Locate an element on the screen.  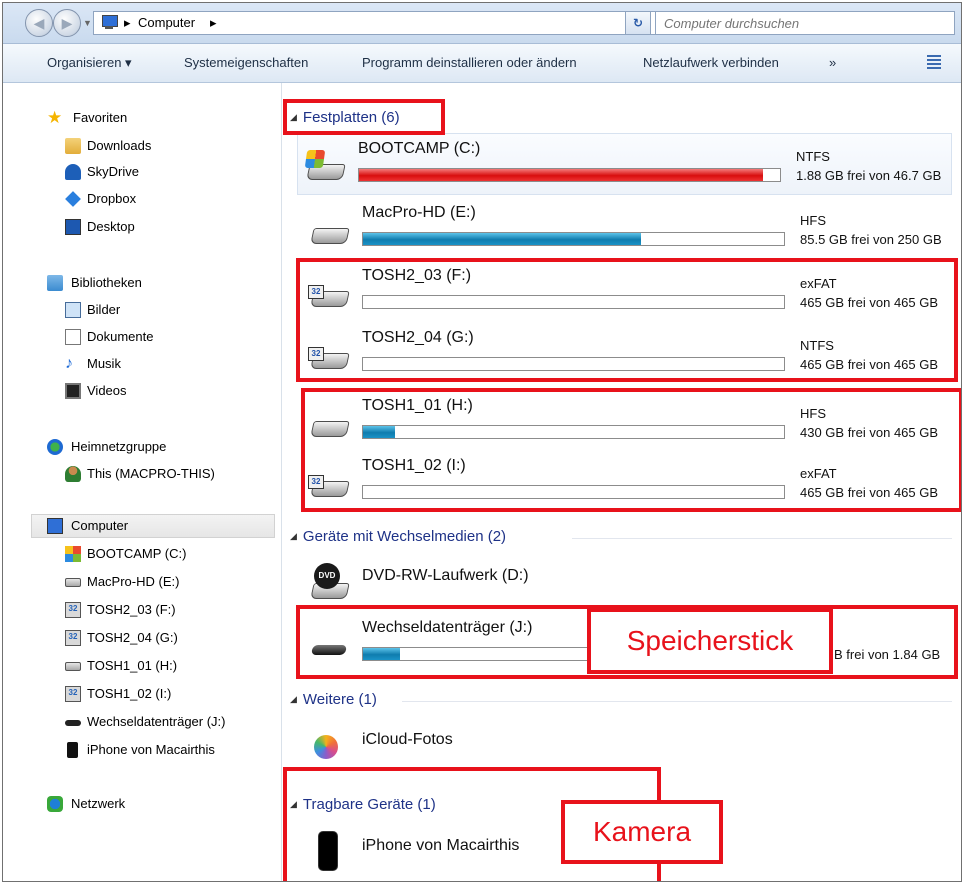
address-bar-area: ◀ ▶ ▼ ▸ Computer ▸ ▼ ↻ is located at coordinates (482, 23).